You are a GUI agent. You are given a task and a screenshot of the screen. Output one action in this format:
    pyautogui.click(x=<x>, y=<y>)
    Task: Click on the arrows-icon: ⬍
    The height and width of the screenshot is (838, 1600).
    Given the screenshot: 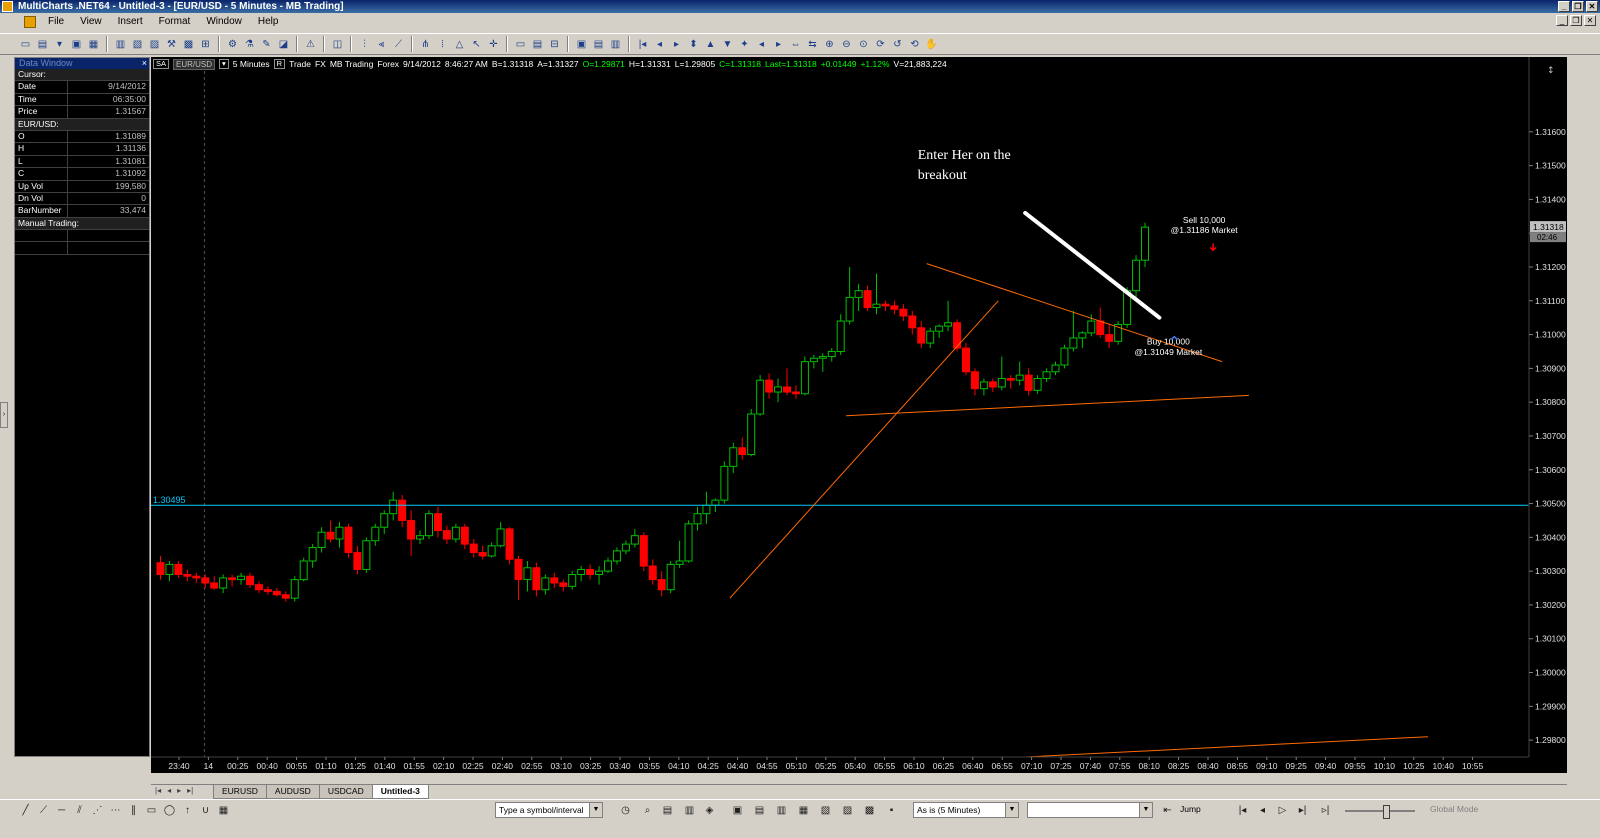 What is the action you would take?
    pyautogui.click(x=693, y=44)
    